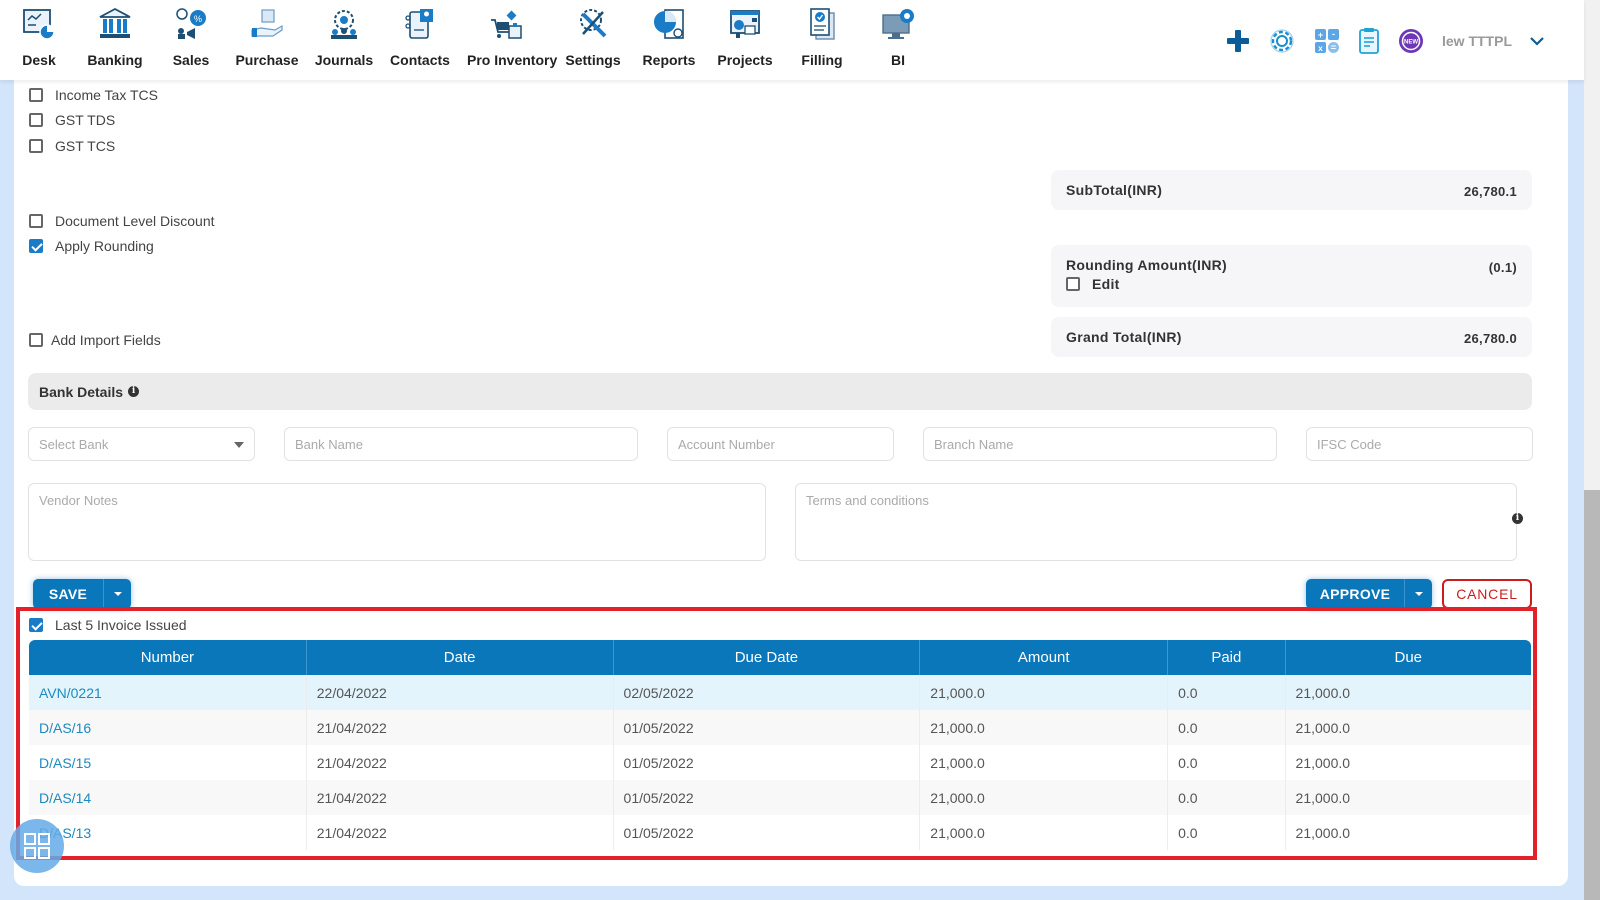  I want to click on scrollbar, so click(1592, 450).